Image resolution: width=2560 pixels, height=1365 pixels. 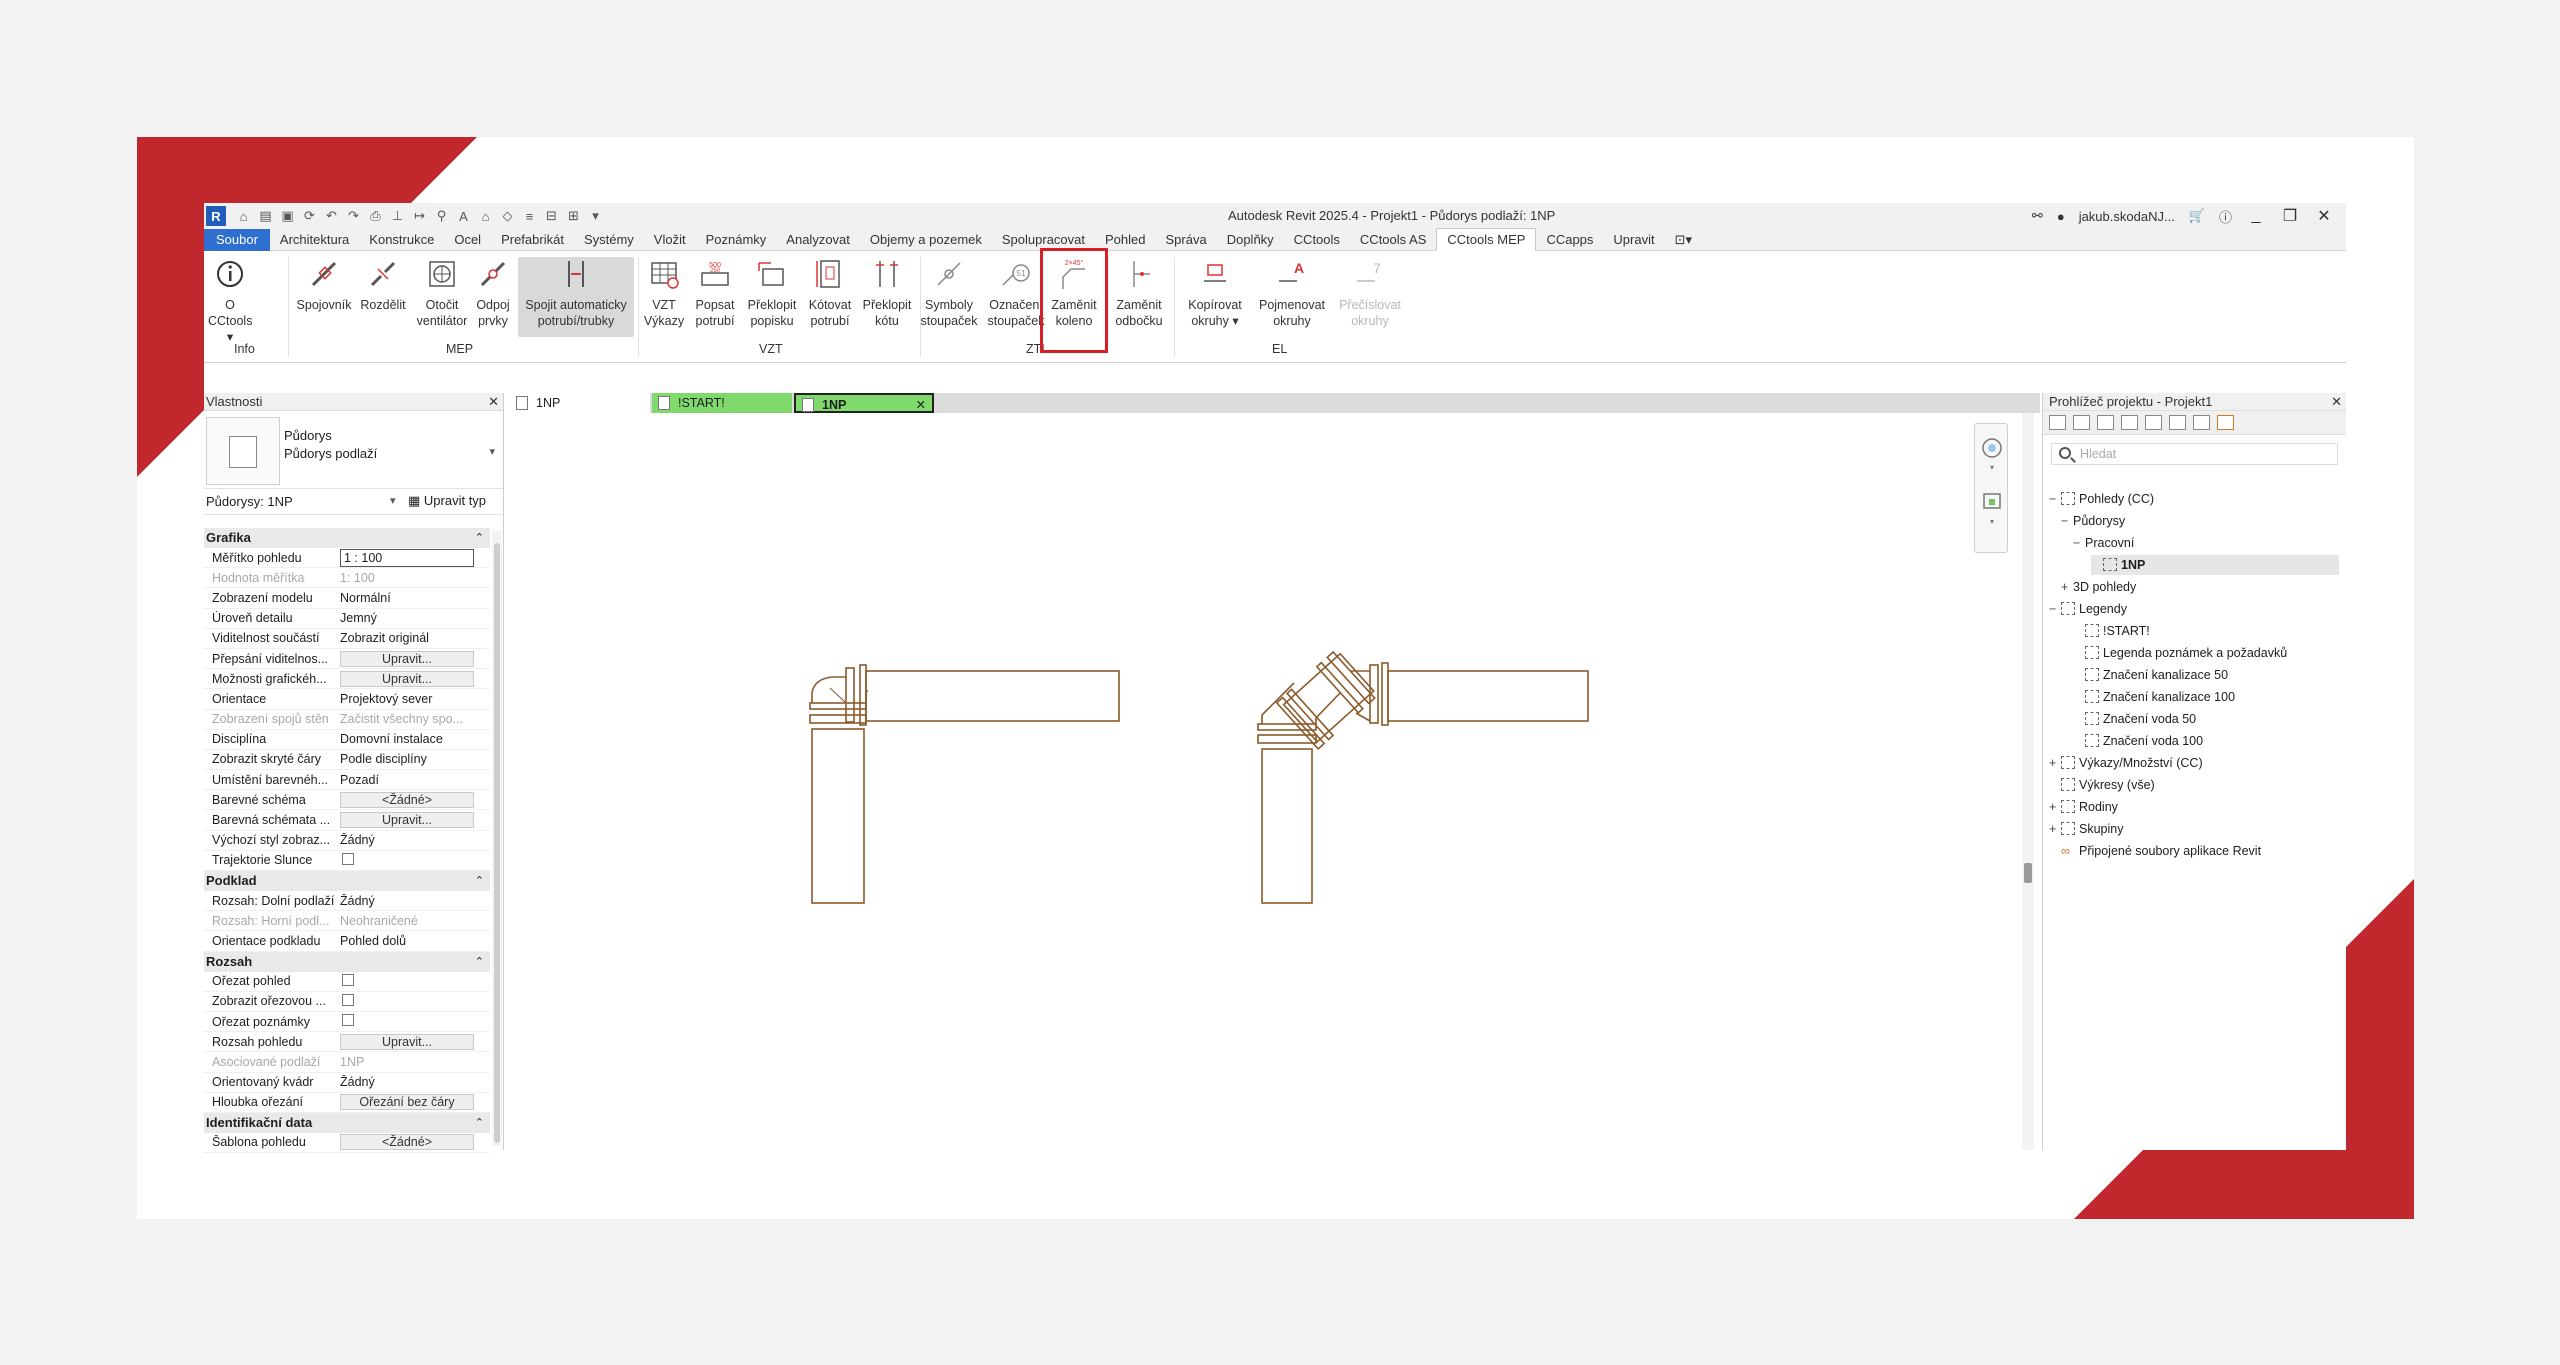 I want to click on redo-icon: ↷, so click(x=353, y=216).